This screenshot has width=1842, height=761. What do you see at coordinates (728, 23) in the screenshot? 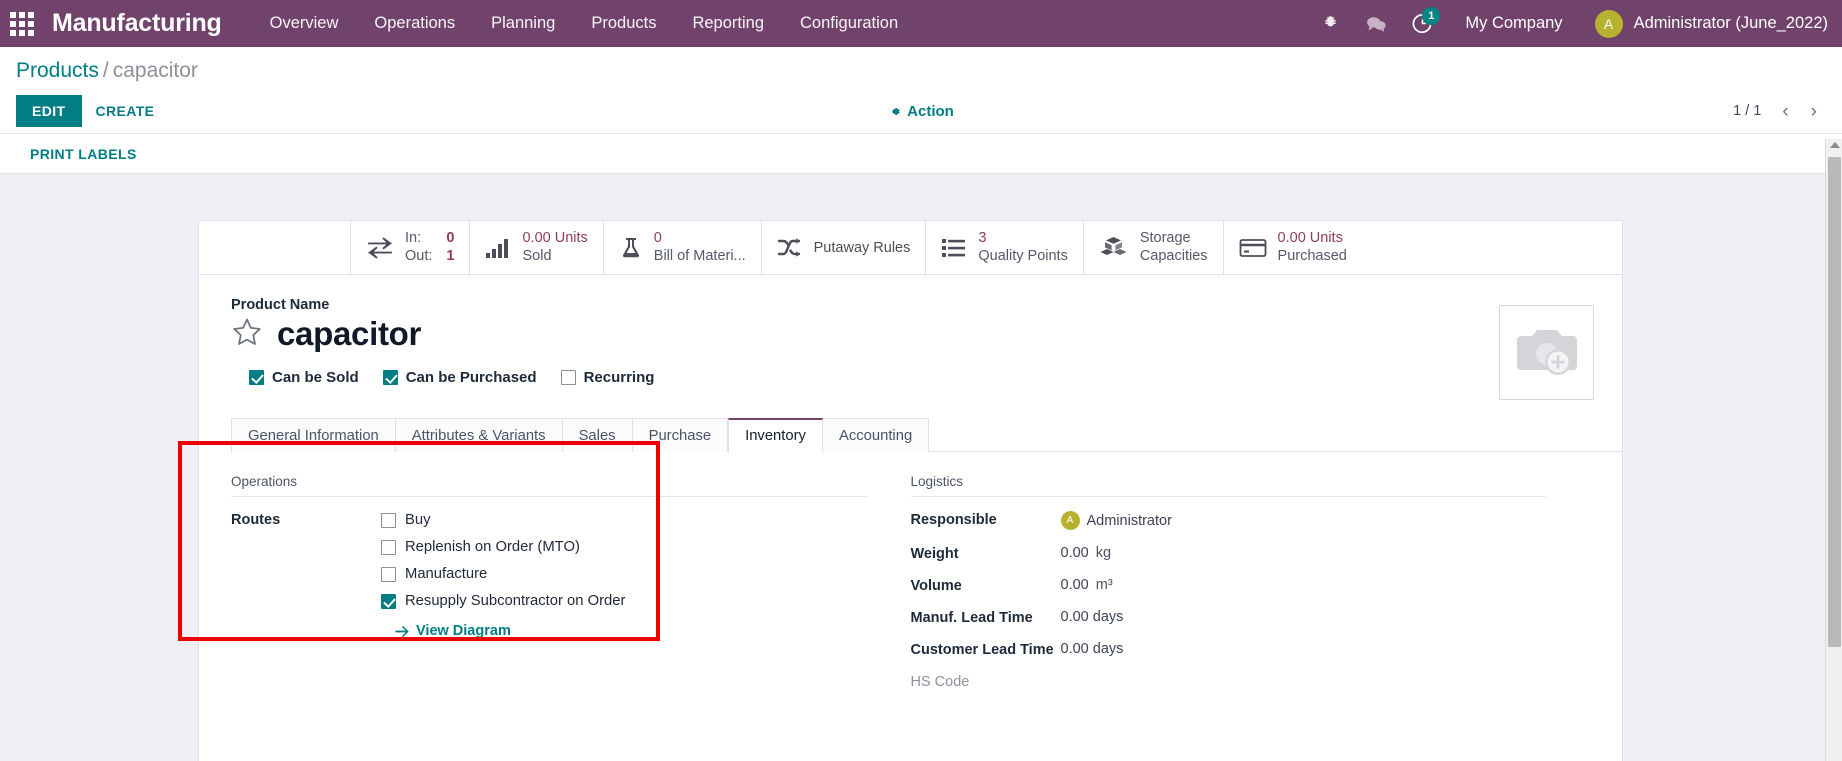
I see `menu-item-reporting: Reporting` at bounding box center [728, 23].